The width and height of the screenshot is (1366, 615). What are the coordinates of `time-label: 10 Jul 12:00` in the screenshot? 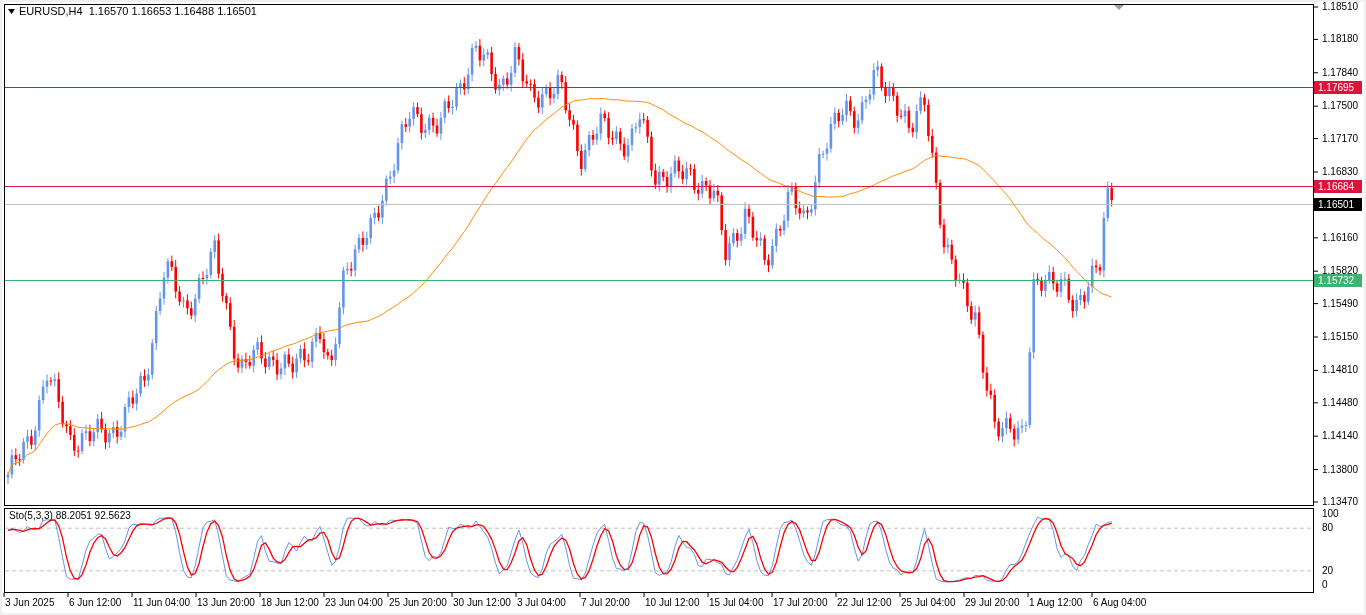 It's located at (672, 603).